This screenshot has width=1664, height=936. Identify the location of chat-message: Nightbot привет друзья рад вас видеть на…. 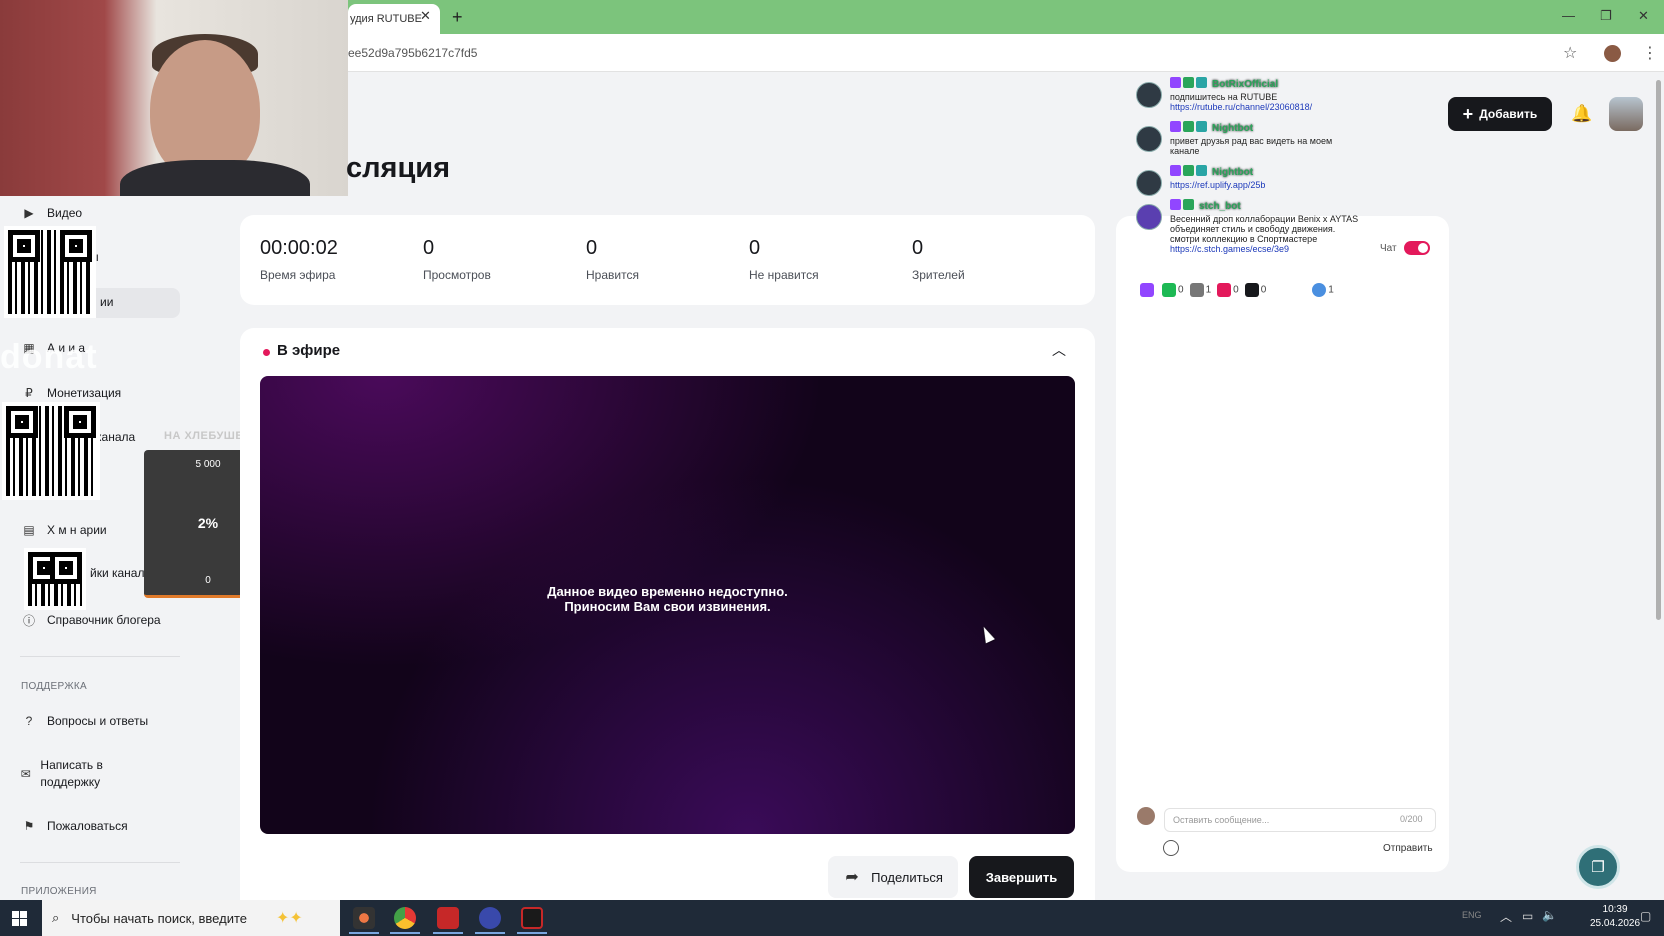
(1248, 137).